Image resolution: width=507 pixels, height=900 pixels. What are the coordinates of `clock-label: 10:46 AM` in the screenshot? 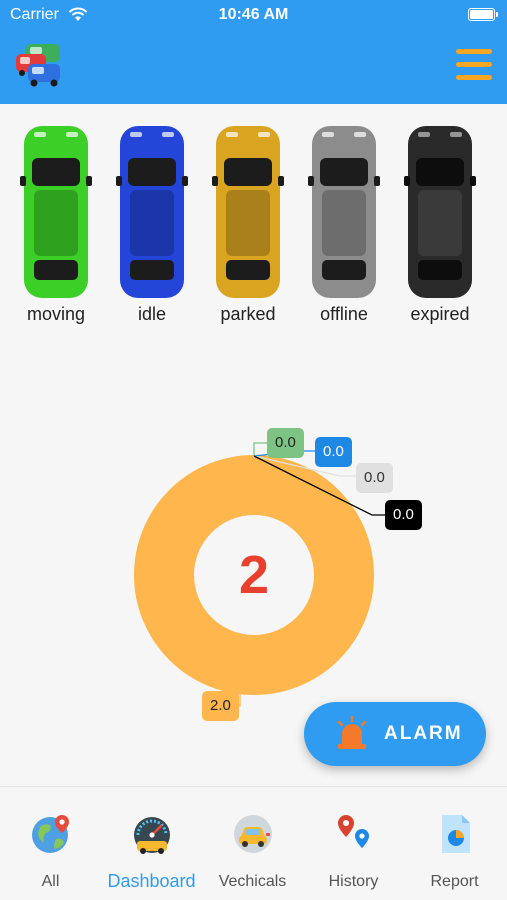 It's located at (253, 14).